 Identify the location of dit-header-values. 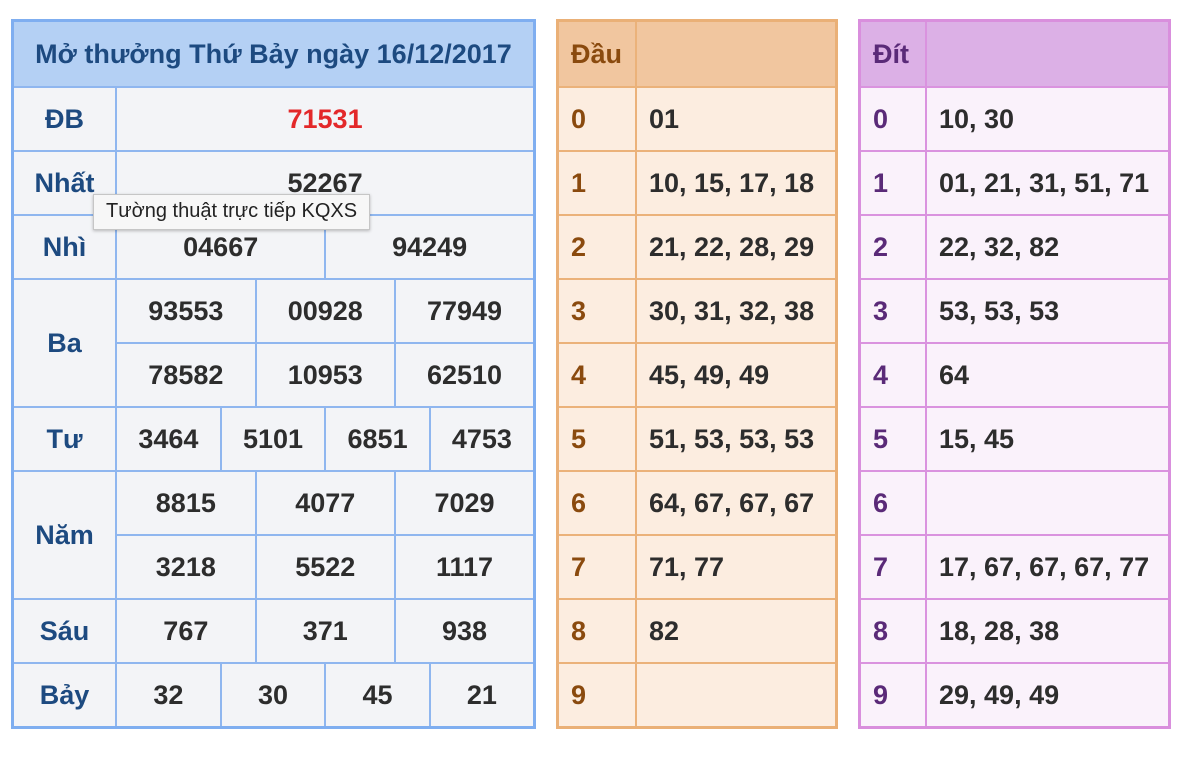
(1048, 53).